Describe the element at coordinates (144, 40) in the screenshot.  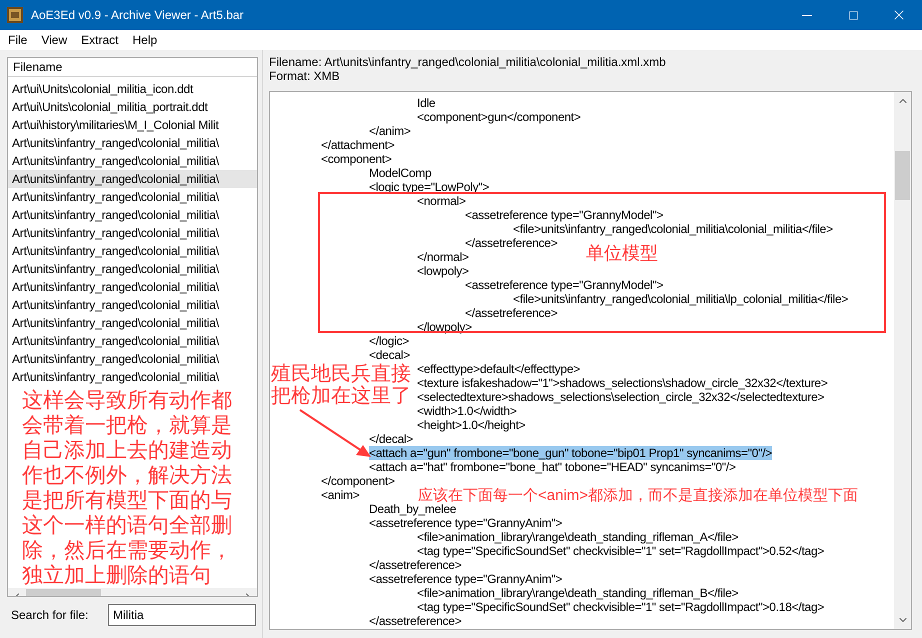
I see `menu-item: Help` at that location.